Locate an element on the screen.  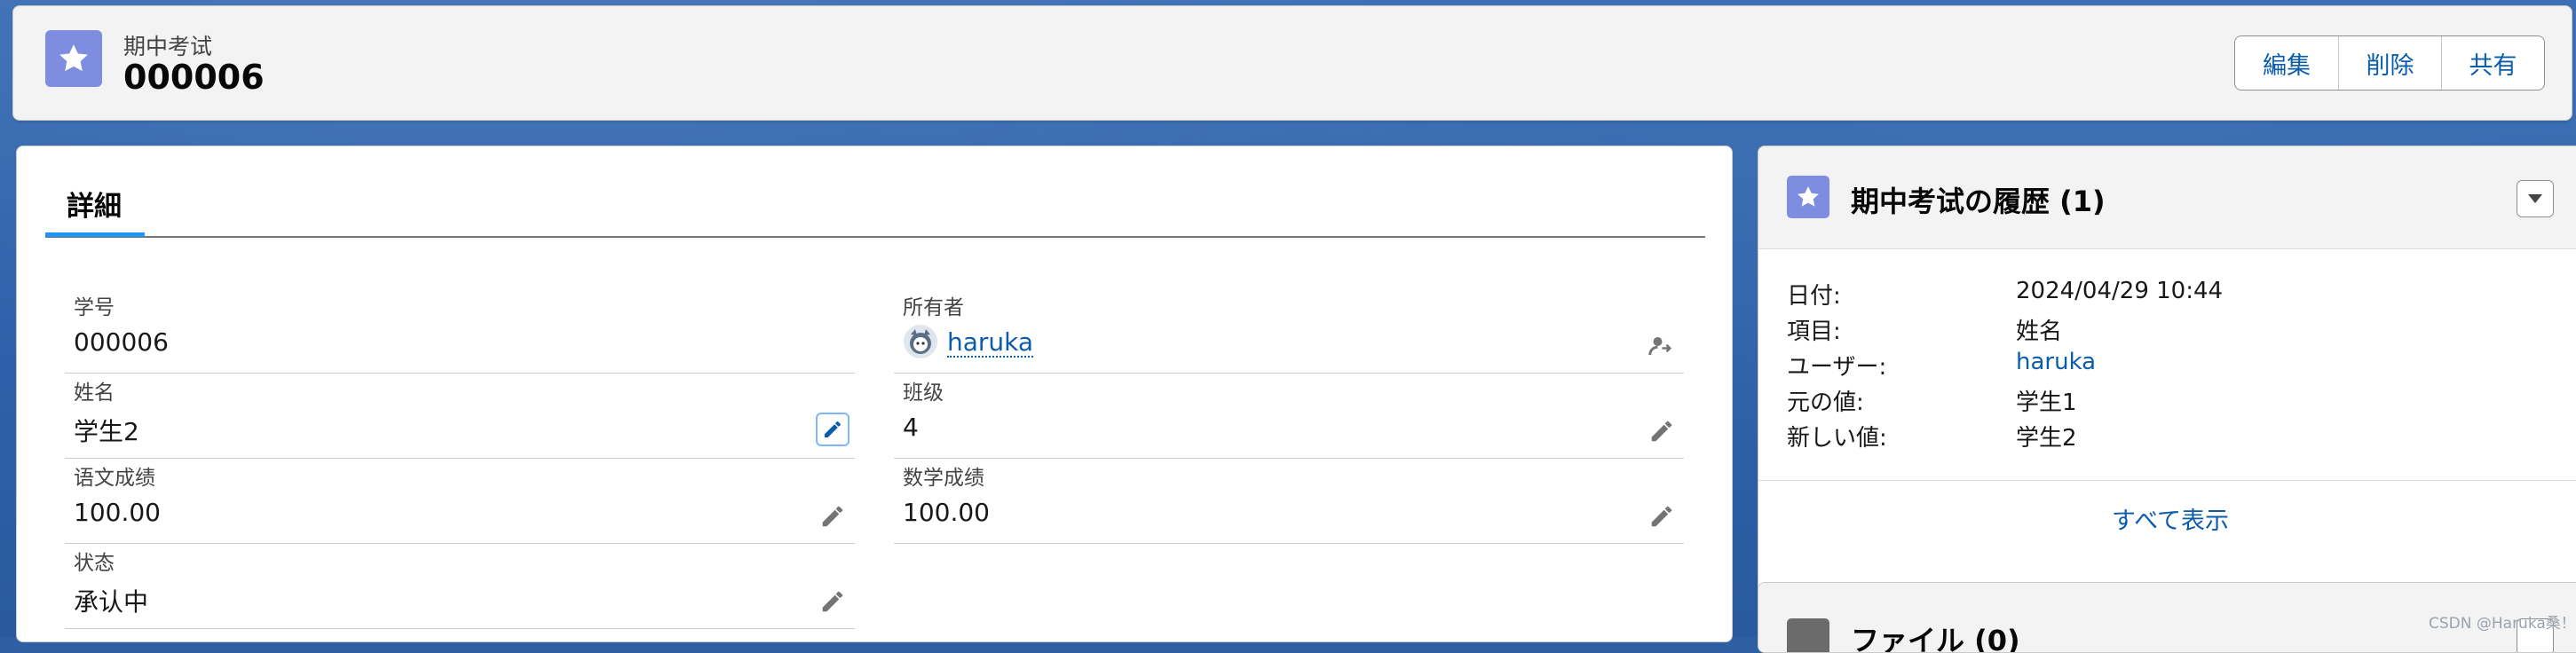
field-value: 000006 is located at coordinates (121, 342).